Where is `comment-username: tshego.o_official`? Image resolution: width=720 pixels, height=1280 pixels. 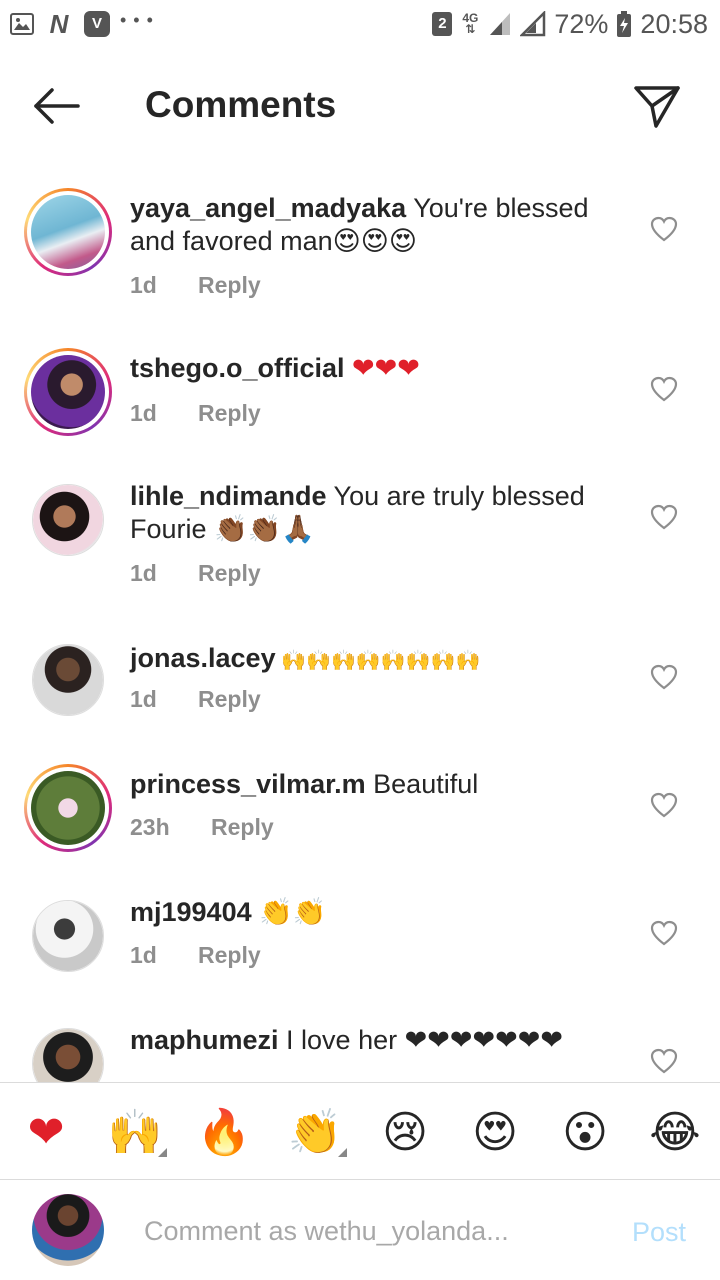
comment-username: tshego.o_official is located at coordinates (237, 368).